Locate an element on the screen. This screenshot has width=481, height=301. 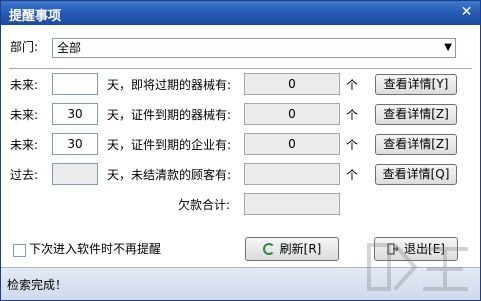
row-desc: 天，证件到期的企业有: is located at coordinates (169, 145).